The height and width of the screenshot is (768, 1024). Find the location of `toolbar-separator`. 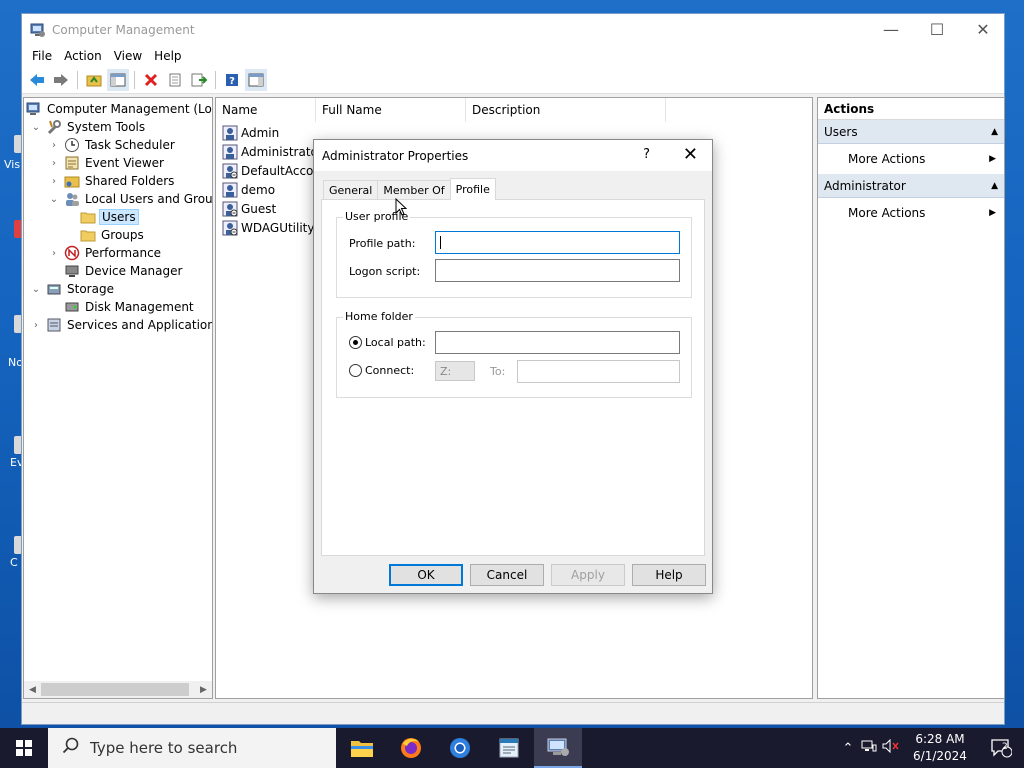

toolbar-separator is located at coordinates (77, 80).